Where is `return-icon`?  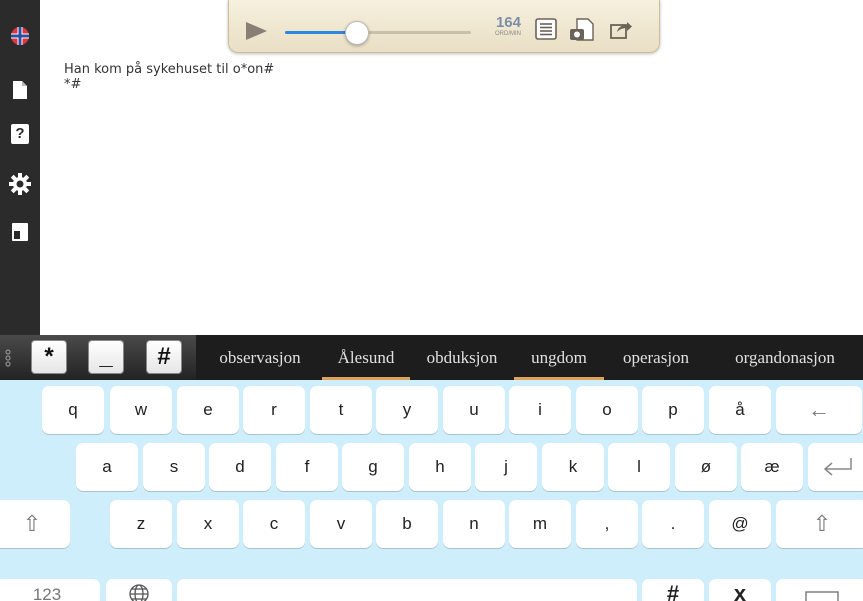 return-icon is located at coordinates (837, 467).